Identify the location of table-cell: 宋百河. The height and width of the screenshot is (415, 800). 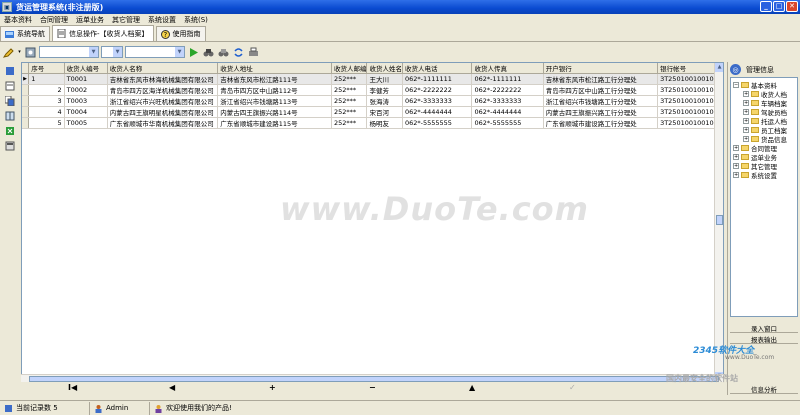
(384, 112).